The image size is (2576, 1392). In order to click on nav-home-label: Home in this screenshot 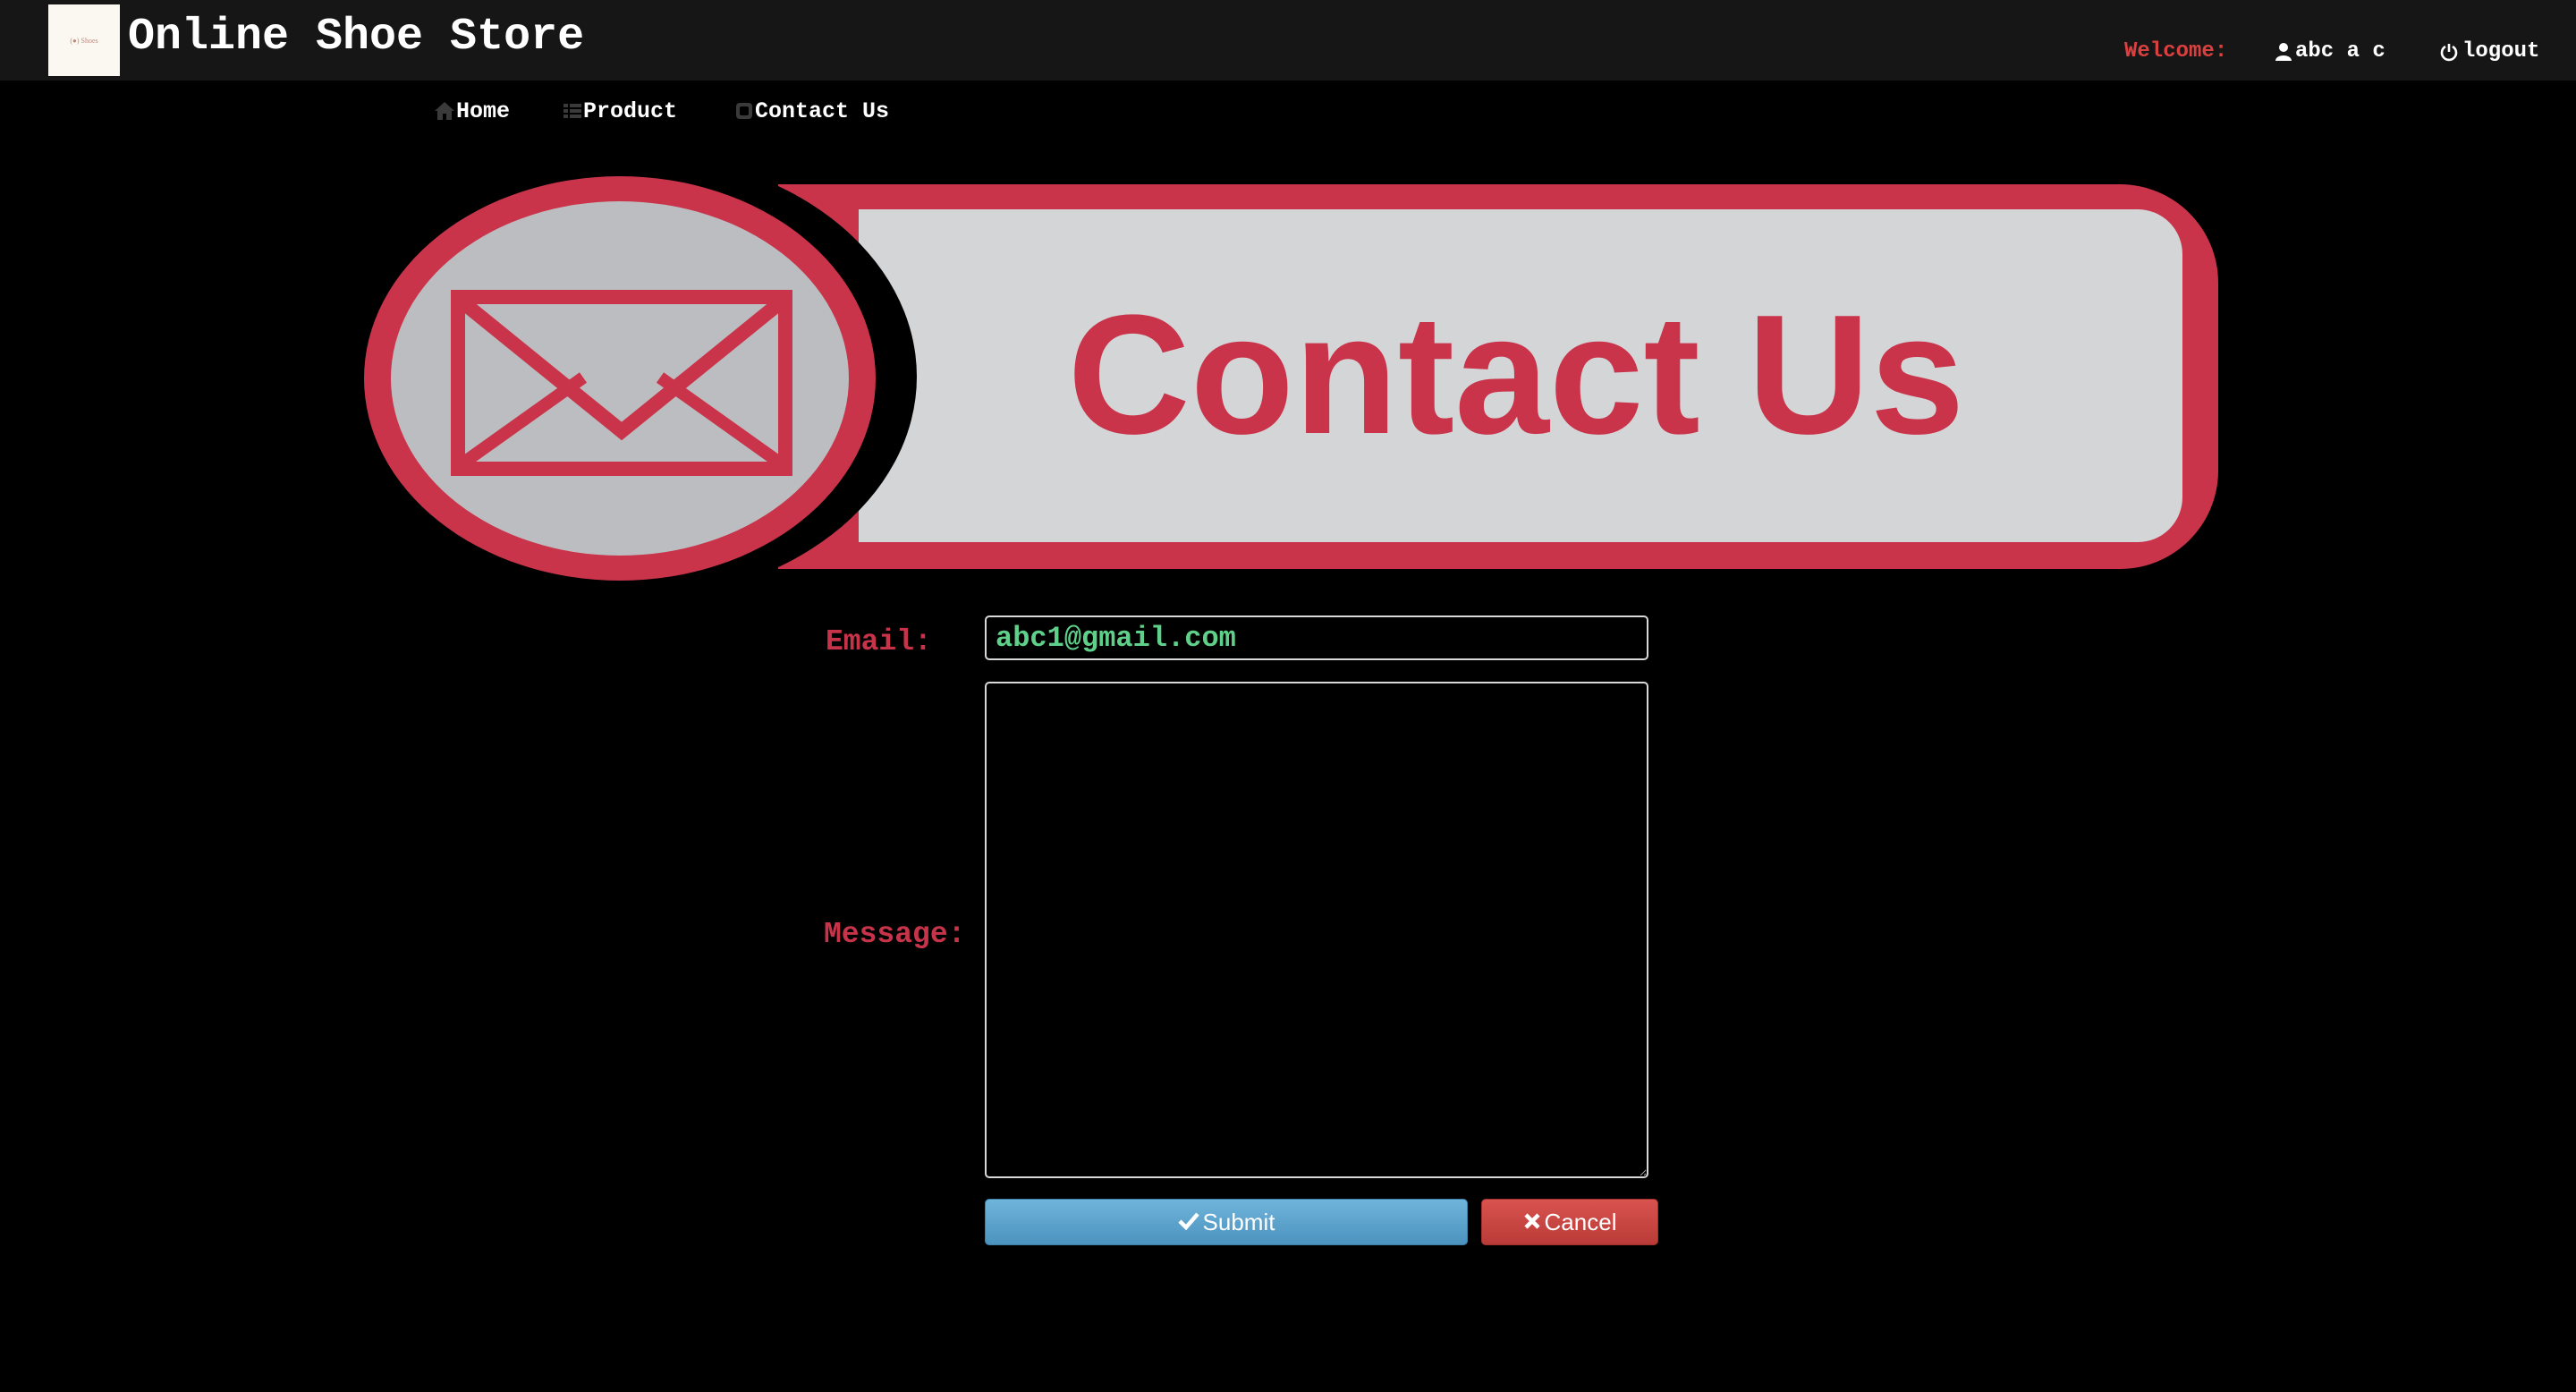, I will do `click(483, 111)`.